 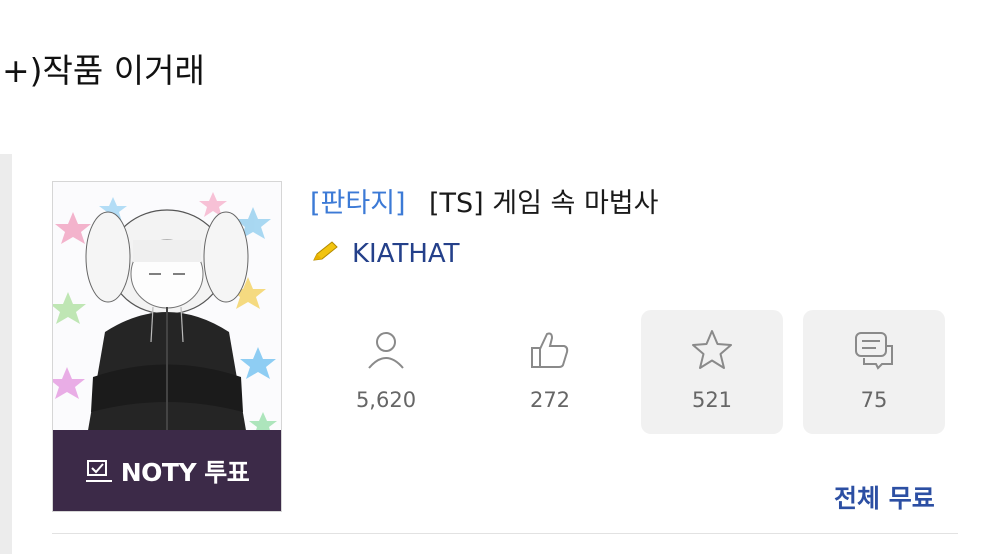 What do you see at coordinates (544, 200) in the screenshot?
I see `novel-title: [TS] 게임 속 마법사` at bounding box center [544, 200].